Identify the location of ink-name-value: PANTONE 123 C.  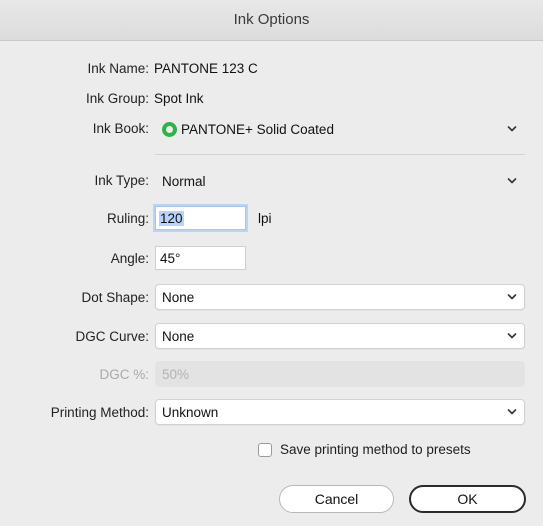
(206, 68).